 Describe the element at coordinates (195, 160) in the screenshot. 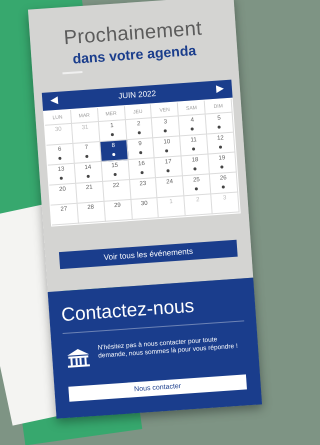

I see `calendar-day-number: 18` at that location.